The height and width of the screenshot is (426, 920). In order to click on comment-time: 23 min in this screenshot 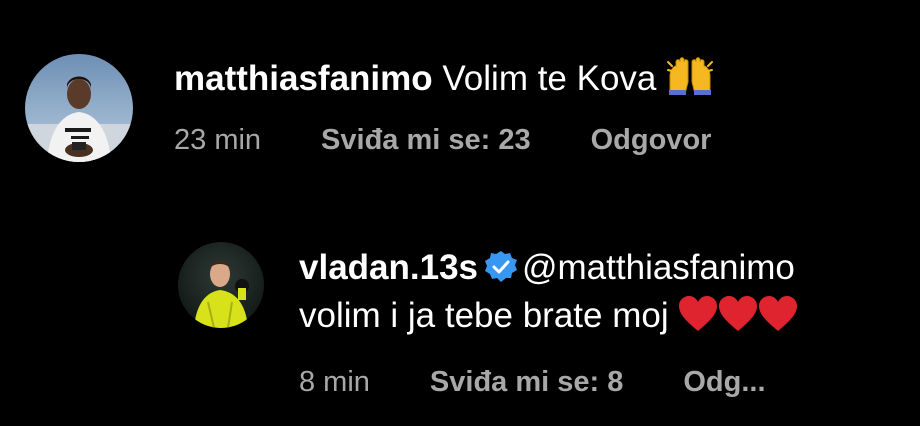, I will do `click(218, 140)`.